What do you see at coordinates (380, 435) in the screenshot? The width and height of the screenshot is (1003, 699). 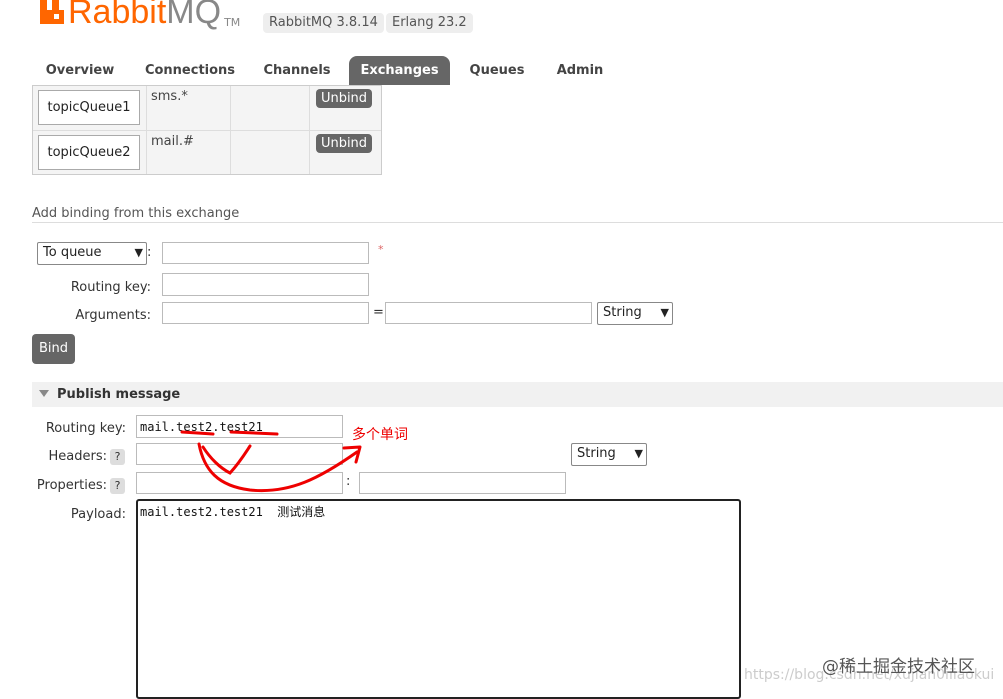 I see `annotation-note: 多个单词` at bounding box center [380, 435].